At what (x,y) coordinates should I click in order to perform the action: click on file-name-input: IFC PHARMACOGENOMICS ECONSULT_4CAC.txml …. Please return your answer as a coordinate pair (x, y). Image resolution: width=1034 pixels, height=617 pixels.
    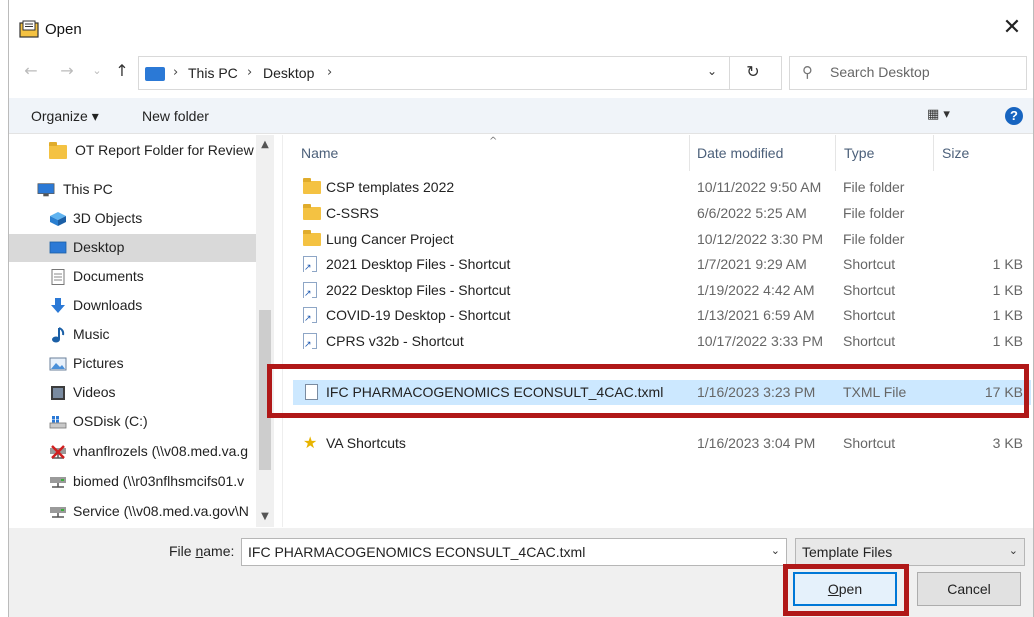
    Looking at the image, I should click on (514, 552).